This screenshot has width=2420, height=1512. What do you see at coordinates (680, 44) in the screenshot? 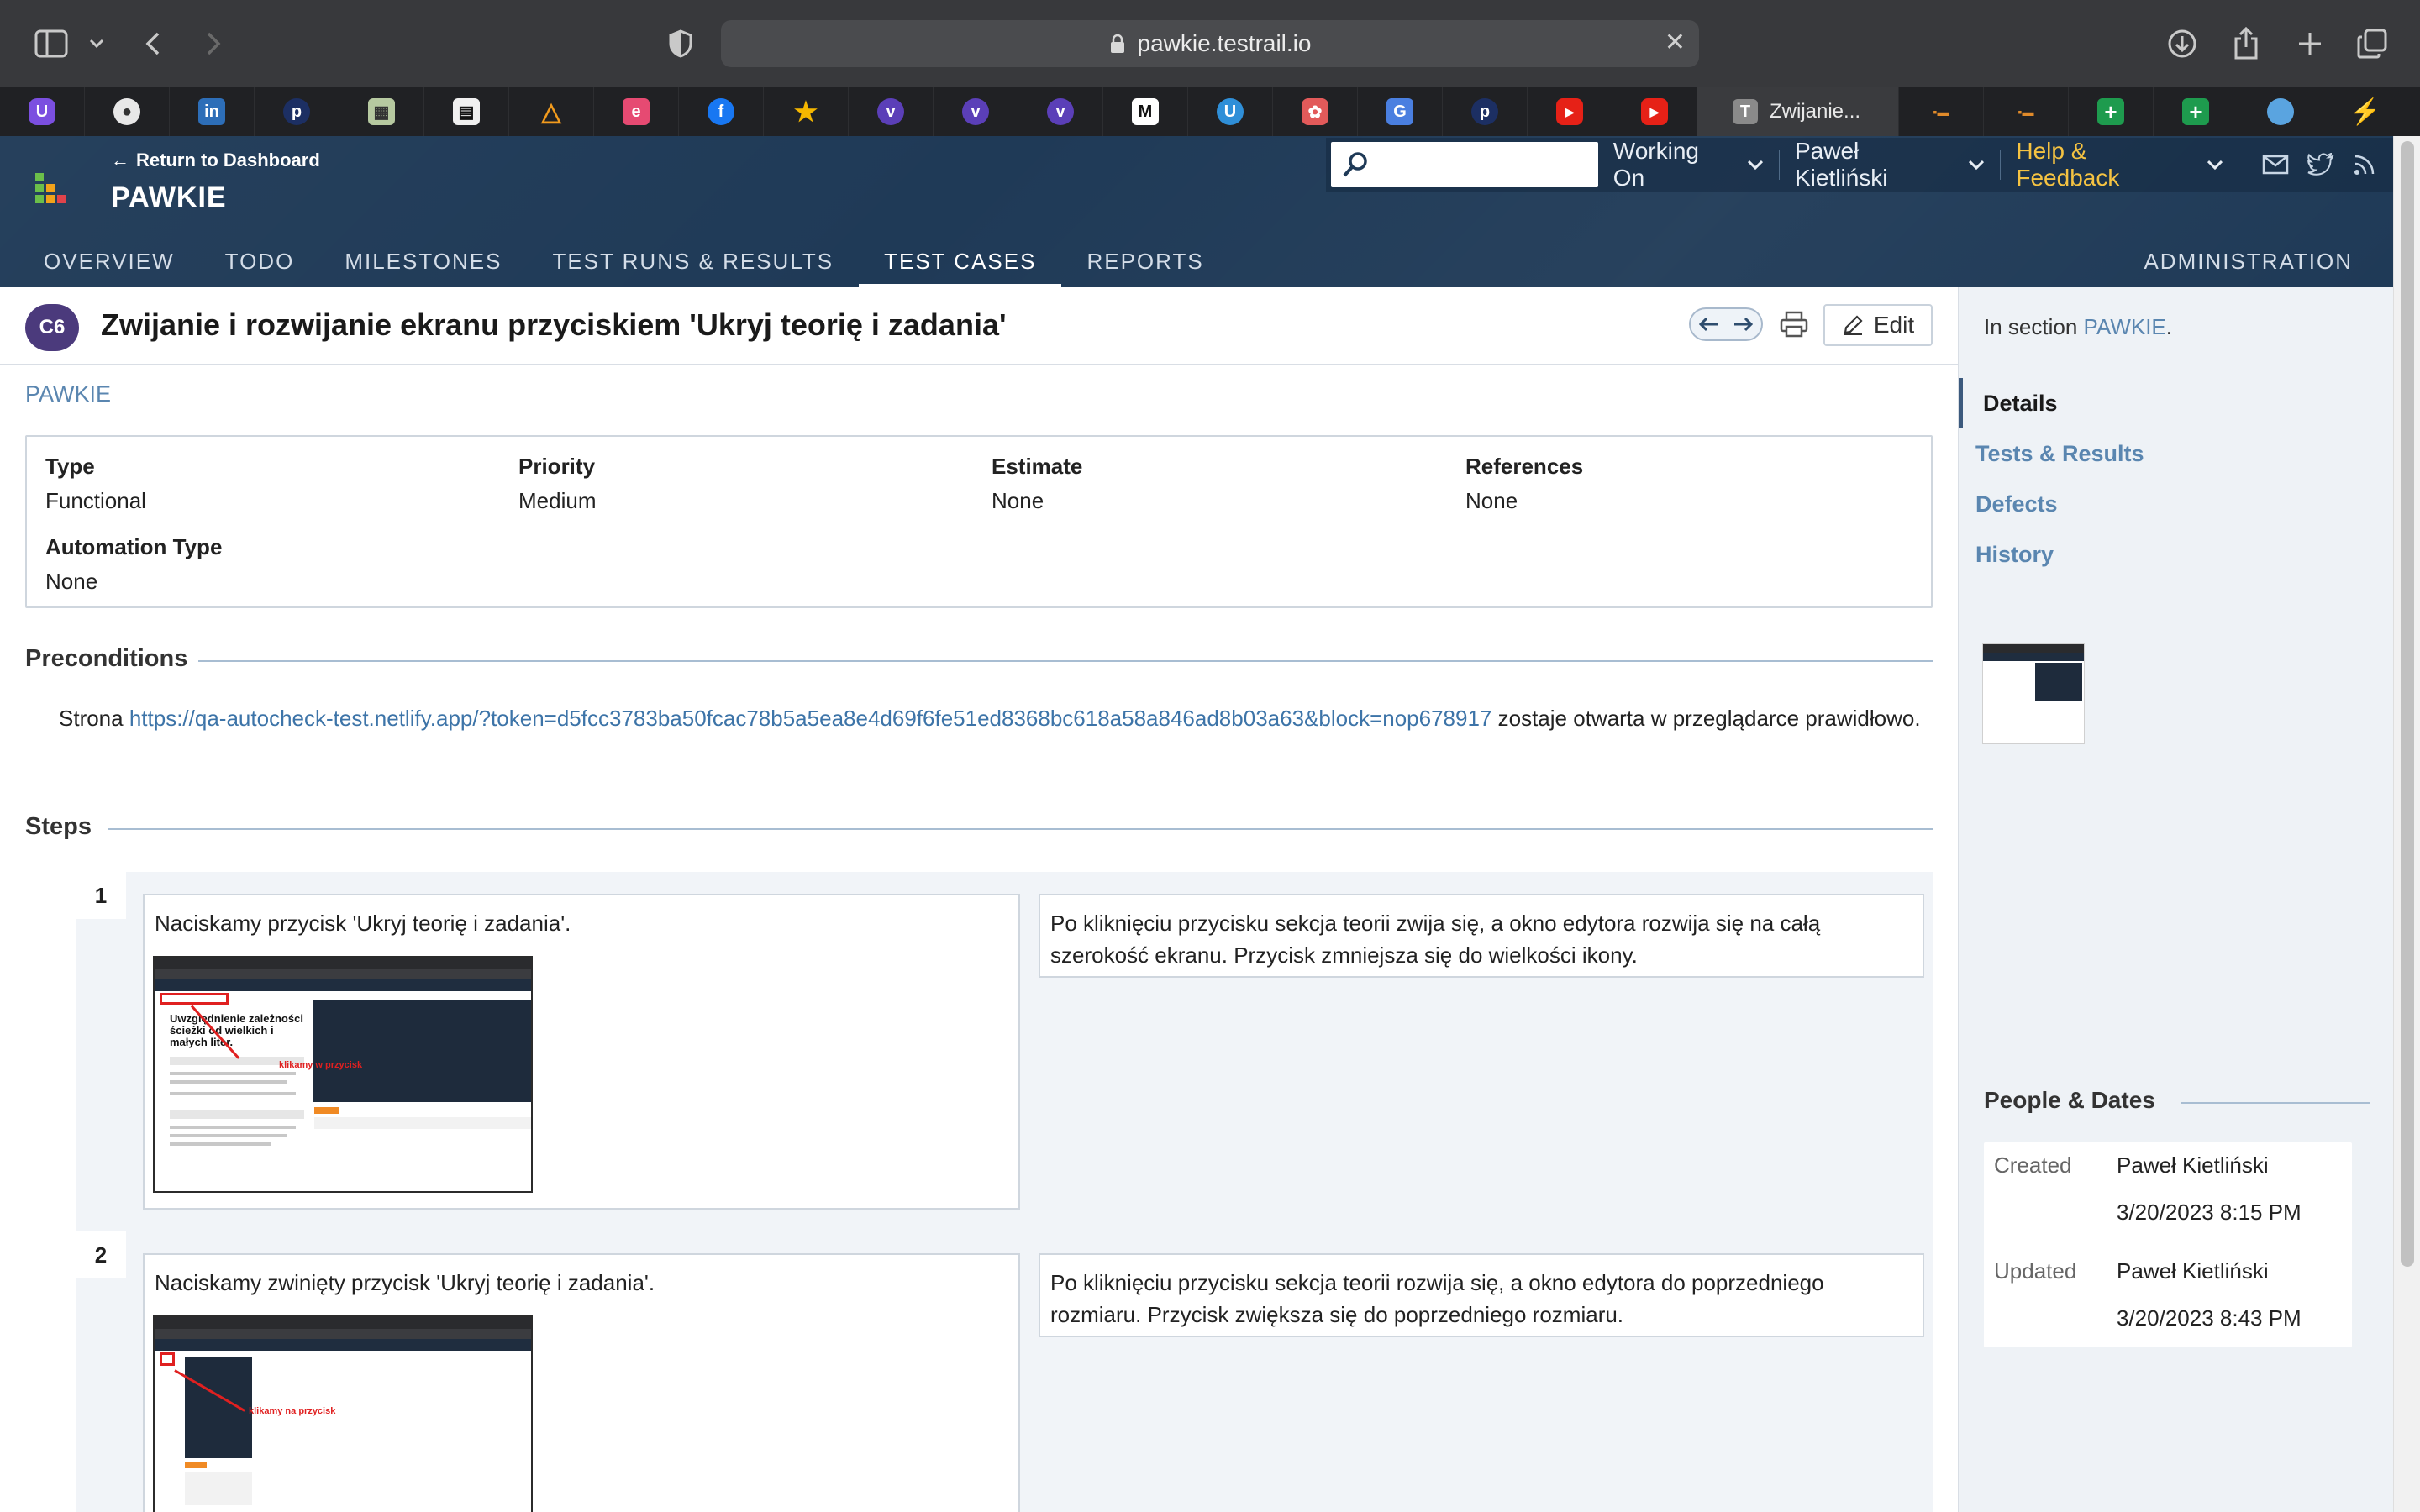
I see `shield-icon` at bounding box center [680, 44].